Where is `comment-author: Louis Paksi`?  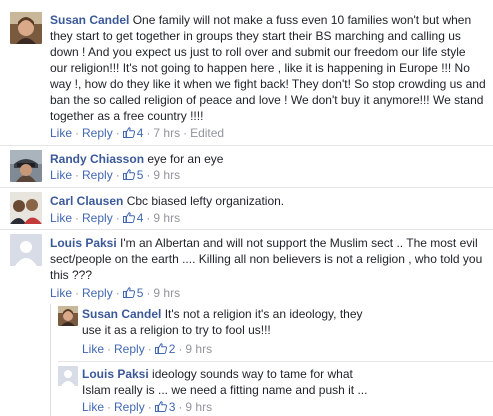
comment-author: Louis Paksi is located at coordinates (83, 243).